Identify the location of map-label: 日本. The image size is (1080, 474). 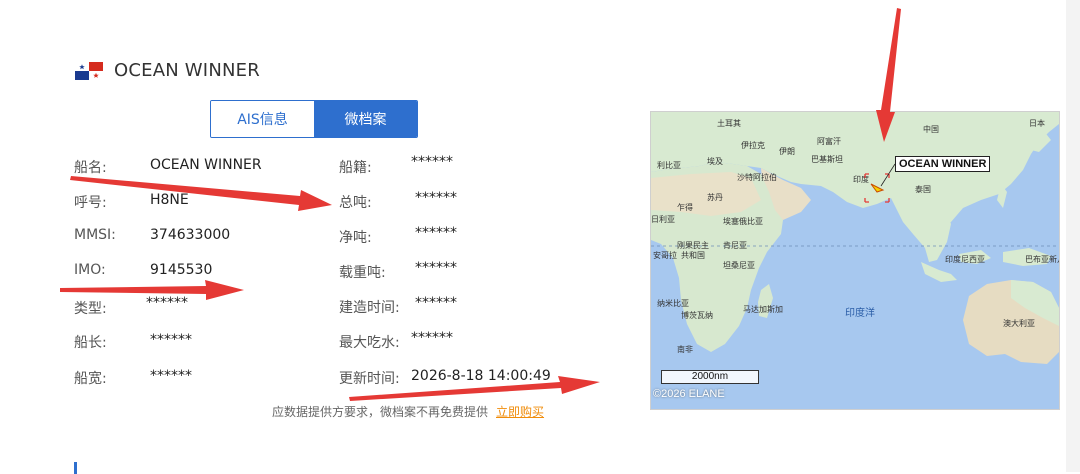
(1037, 123).